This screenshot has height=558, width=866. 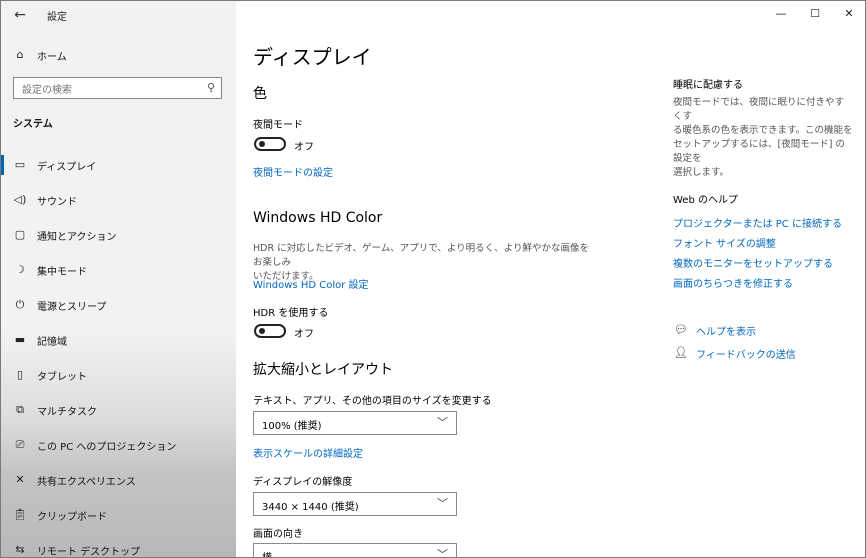 What do you see at coordinates (310, 507) in the screenshot?
I see `resolution-value: 3440 × 1440 (推奨)` at bounding box center [310, 507].